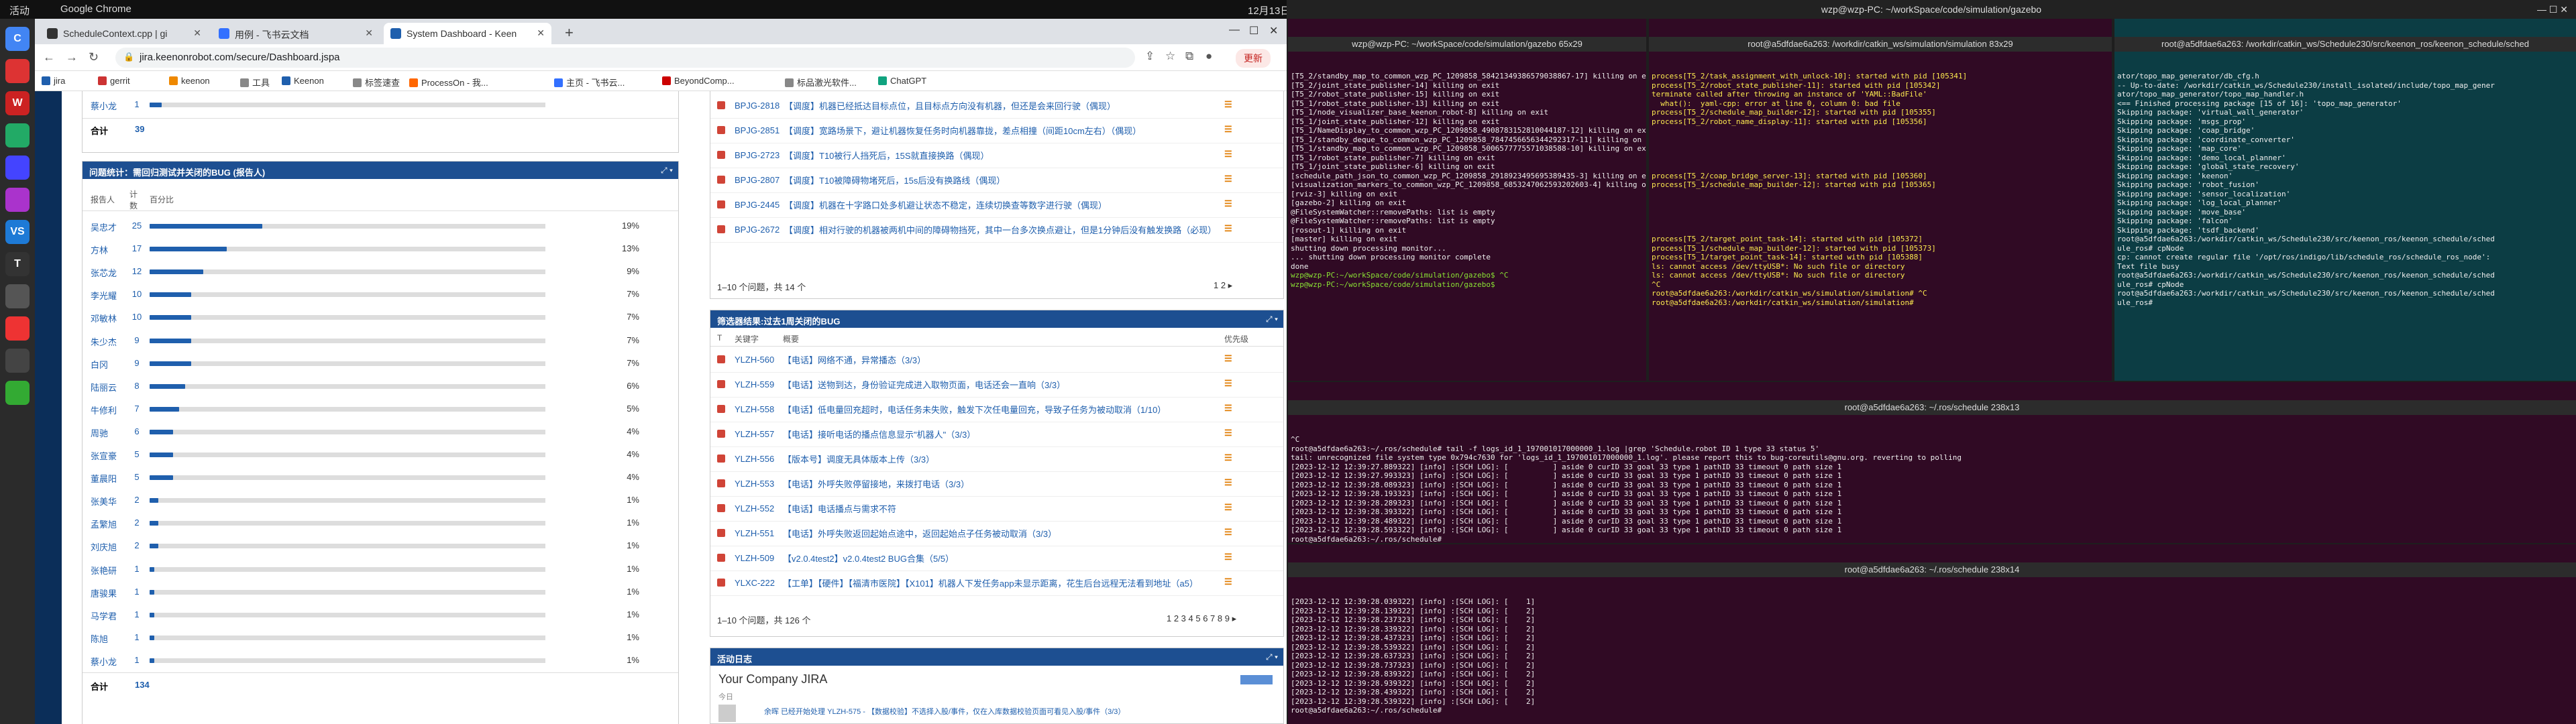  What do you see at coordinates (137, 386) in the screenshot?
I see `reporter-count: 8` at bounding box center [137, 386].